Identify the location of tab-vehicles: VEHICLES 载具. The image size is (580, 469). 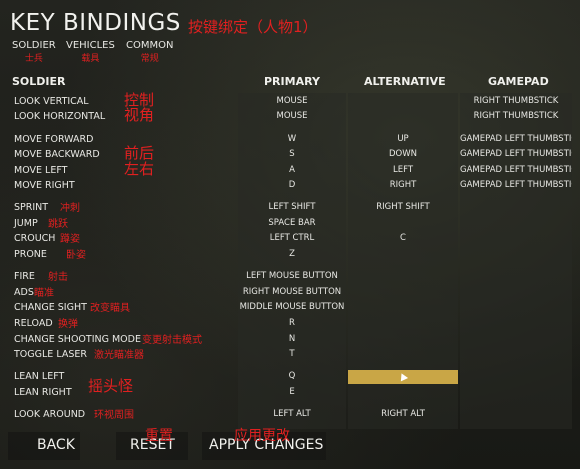
(90, 52).